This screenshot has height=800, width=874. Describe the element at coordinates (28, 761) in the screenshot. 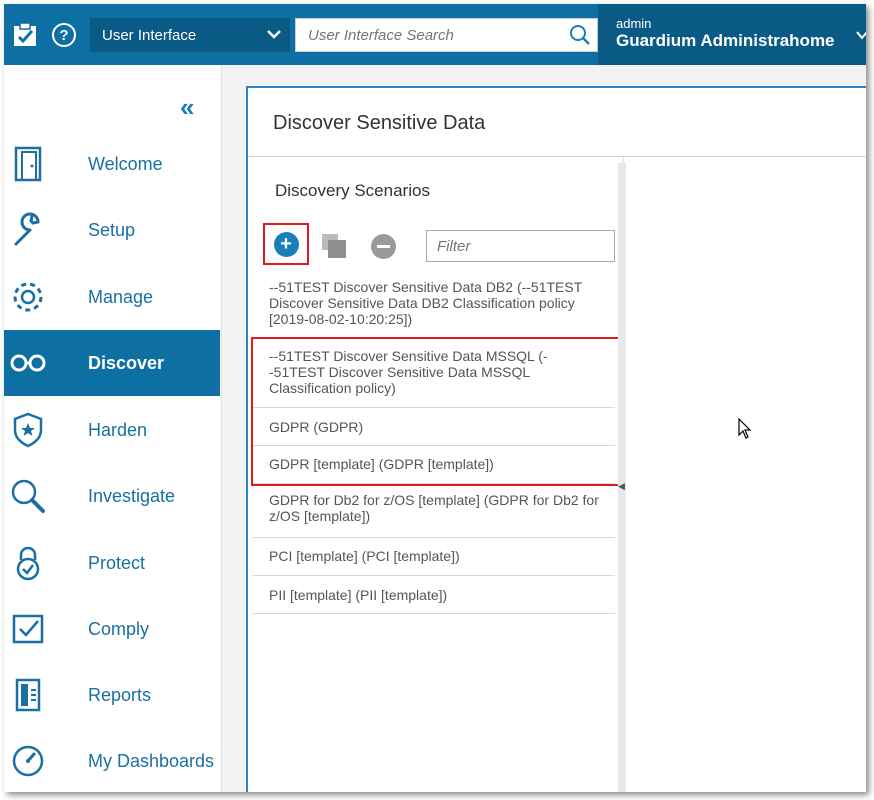

I see `dashboard-gauge-icon` at that location.